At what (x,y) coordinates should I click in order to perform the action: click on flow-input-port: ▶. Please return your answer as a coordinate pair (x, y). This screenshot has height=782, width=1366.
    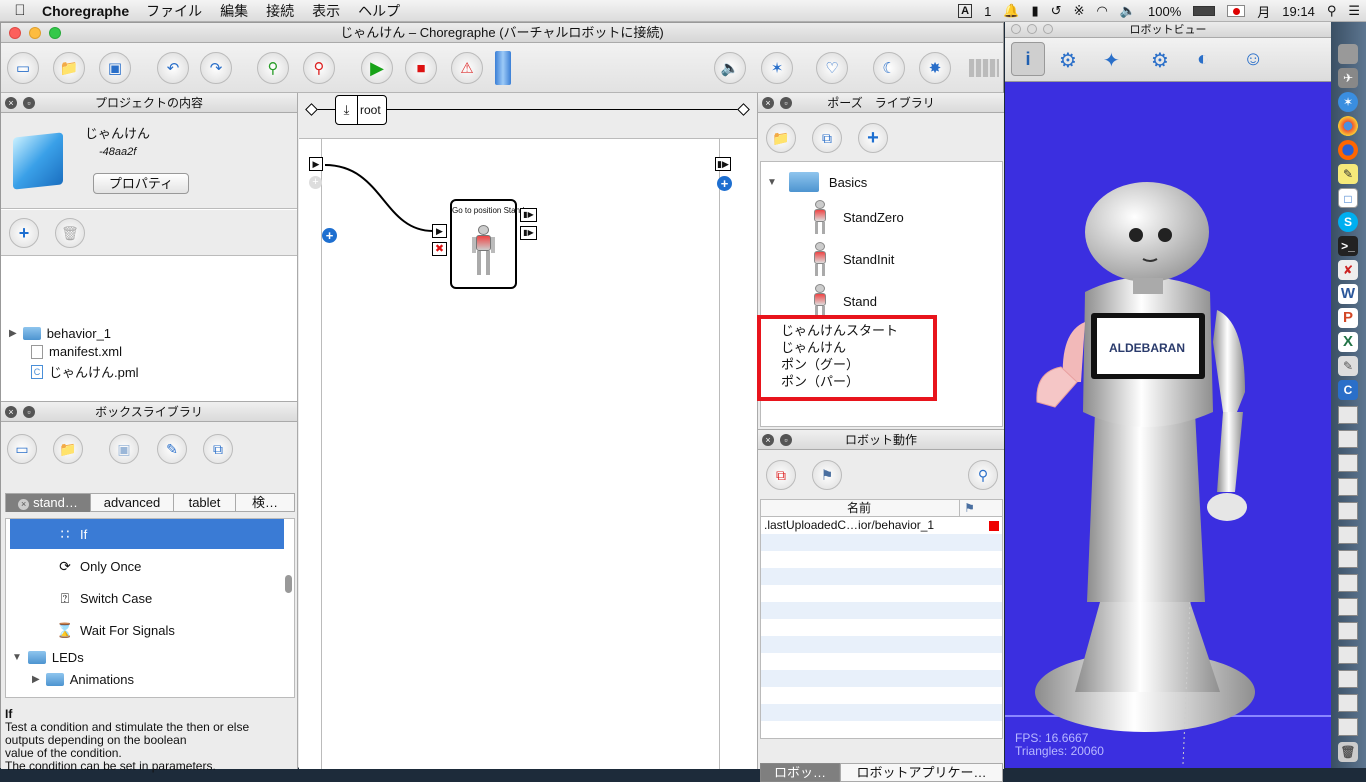
    Looking at the image, I should click on (316, 164).